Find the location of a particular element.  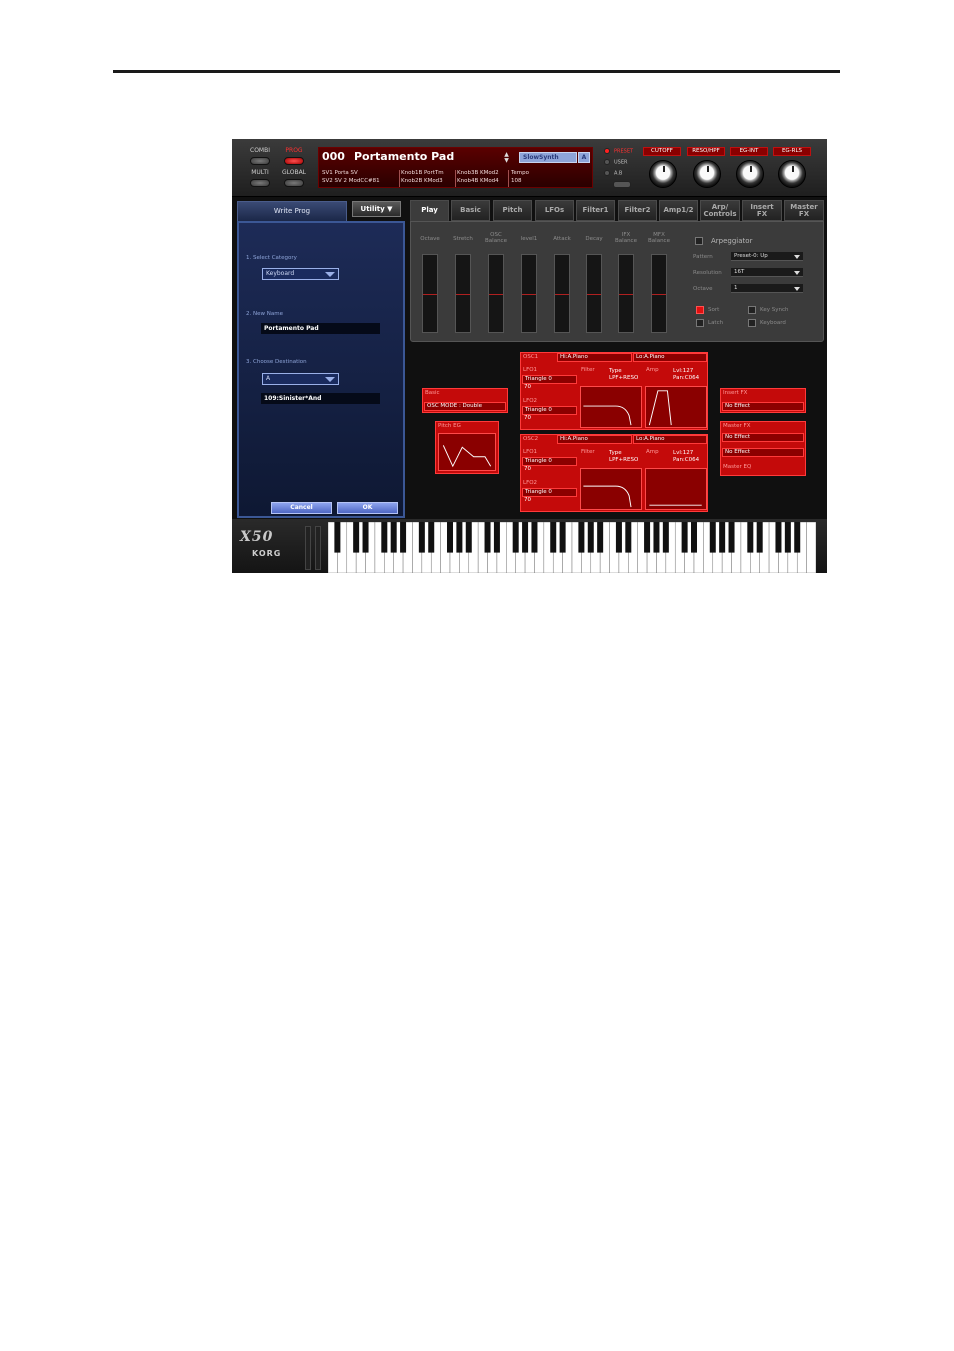

mfx-balance-slider is located at coordinates (659, 293).